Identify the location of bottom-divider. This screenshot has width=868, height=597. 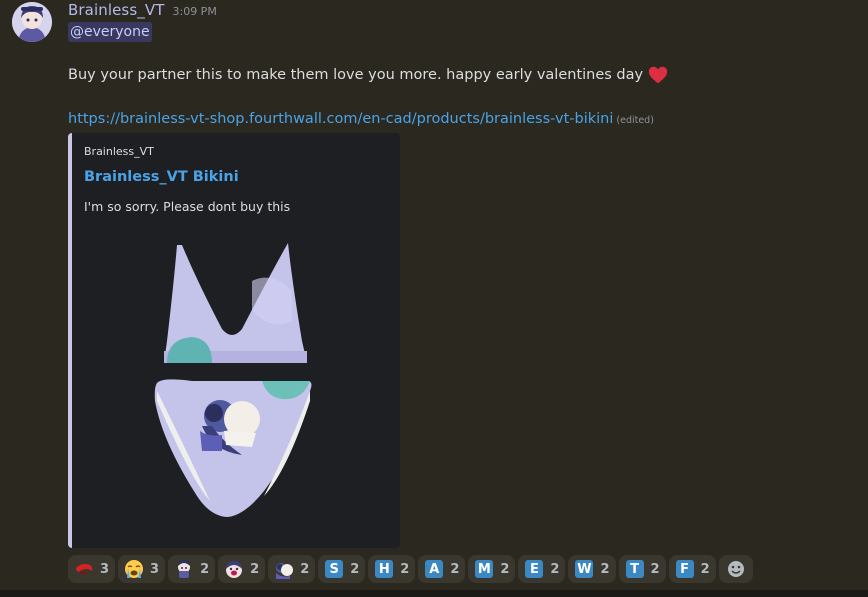
(434, 593).